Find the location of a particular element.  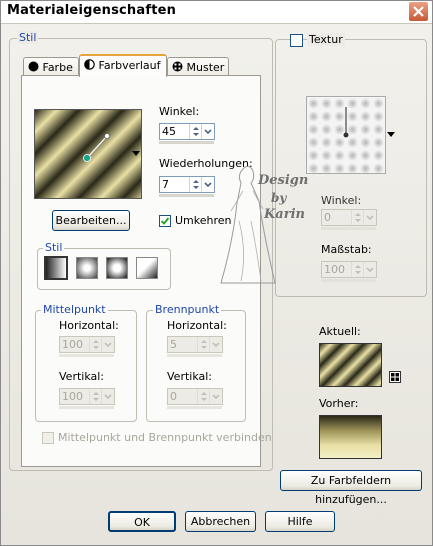

grid-icon is located at coordinates (395, 377).